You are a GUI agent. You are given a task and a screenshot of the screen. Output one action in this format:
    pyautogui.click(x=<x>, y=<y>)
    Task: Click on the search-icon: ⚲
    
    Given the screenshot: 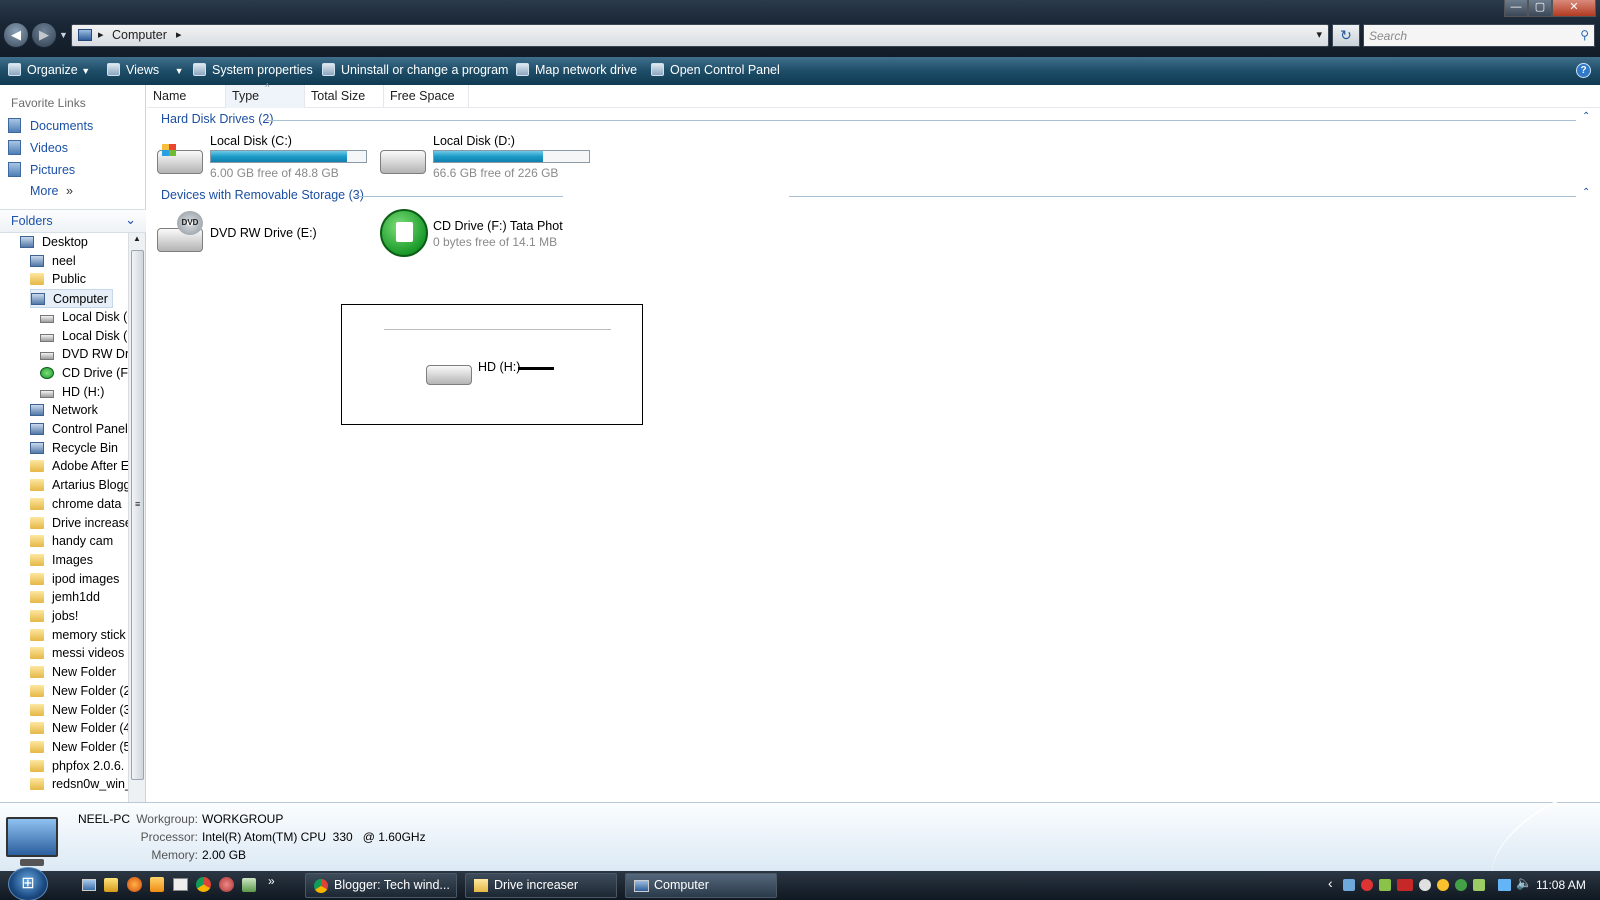 What is the action you would take?
    pyautogui.click(x=1584, y=35)
    